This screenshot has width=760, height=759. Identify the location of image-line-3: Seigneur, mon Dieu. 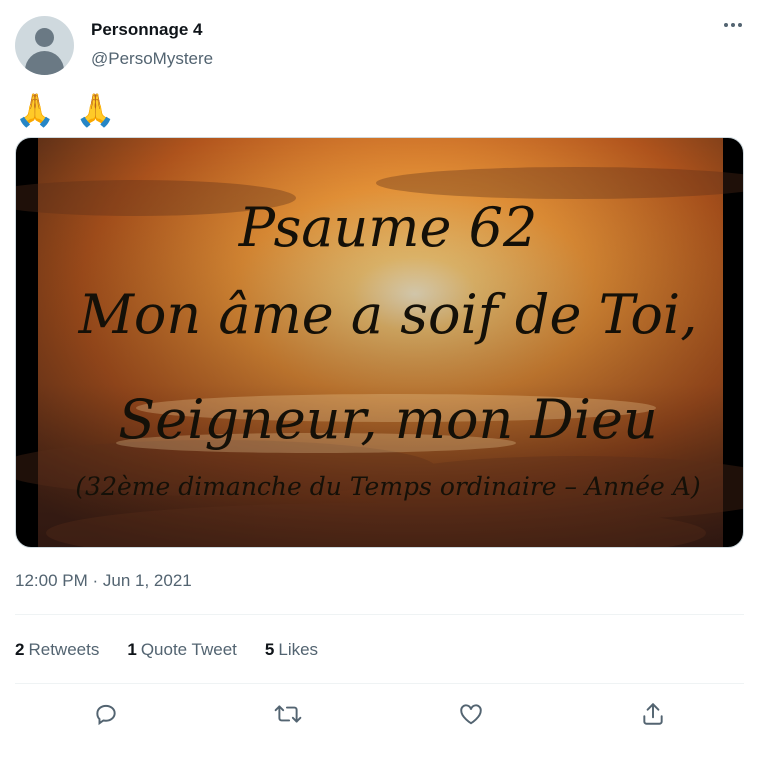
(388, 419).